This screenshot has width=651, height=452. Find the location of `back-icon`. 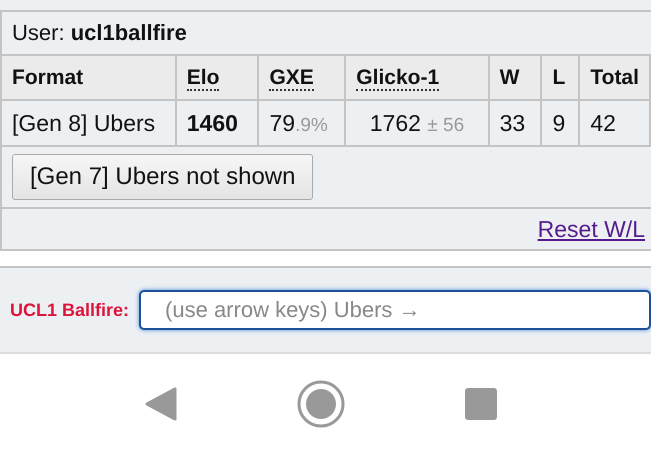

back-icon is located at coordinates (160, 404).